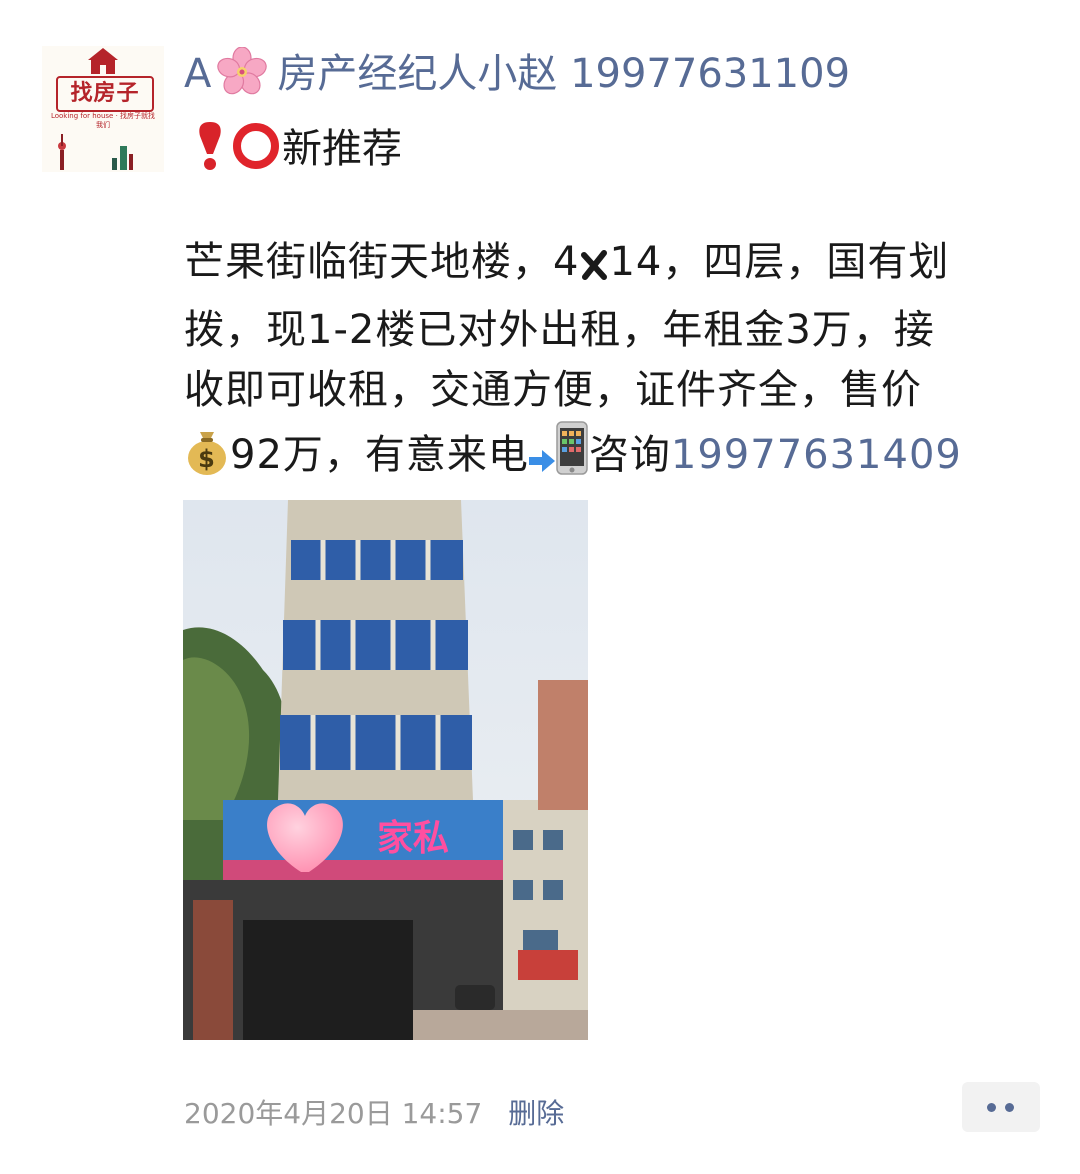  What do you see at coordinates (779, 262) in the screenshot?
I see `body-text-2: 14，四层，国有划` at bounding box center [779, 262].